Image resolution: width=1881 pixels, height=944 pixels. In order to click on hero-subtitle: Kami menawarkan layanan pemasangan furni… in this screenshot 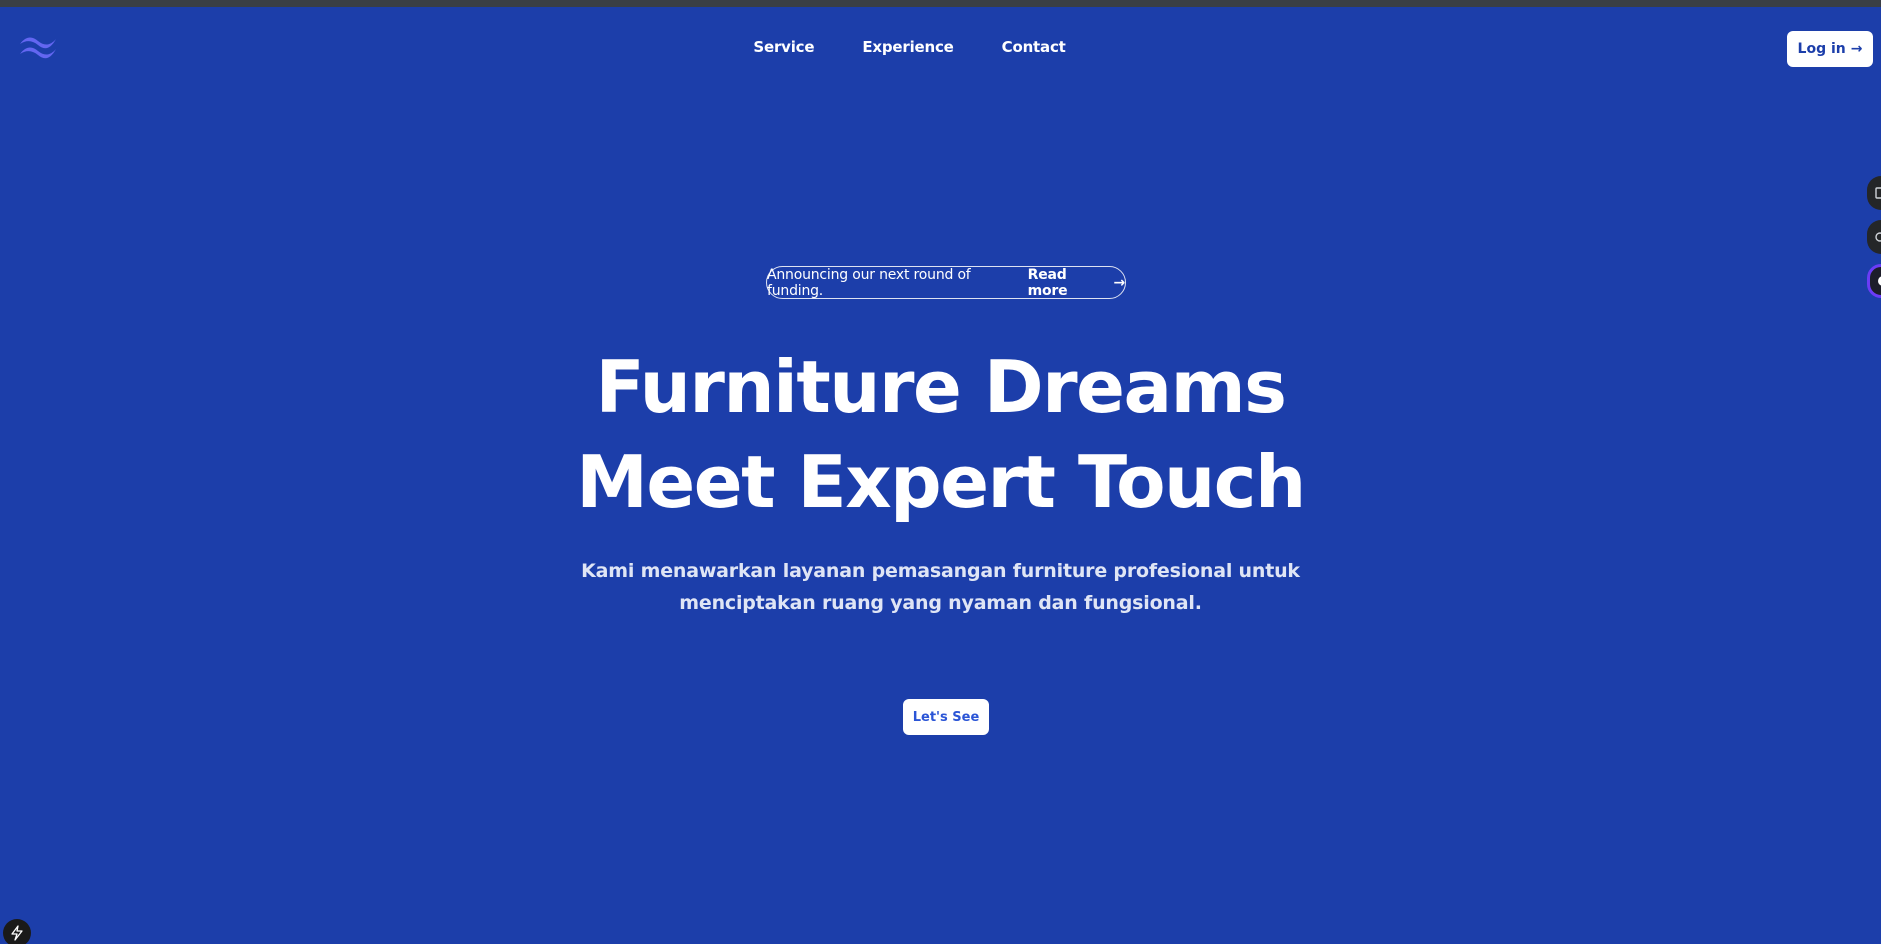, I will do `click(940, 587)`.